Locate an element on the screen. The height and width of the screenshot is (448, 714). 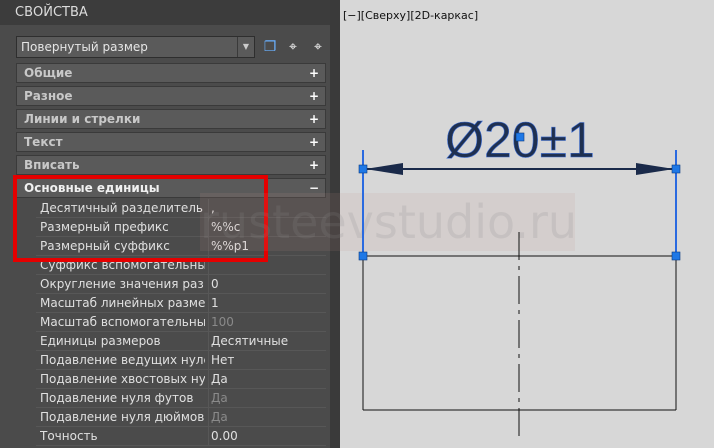
arrowhead-left is located at coordinates (384, 169).